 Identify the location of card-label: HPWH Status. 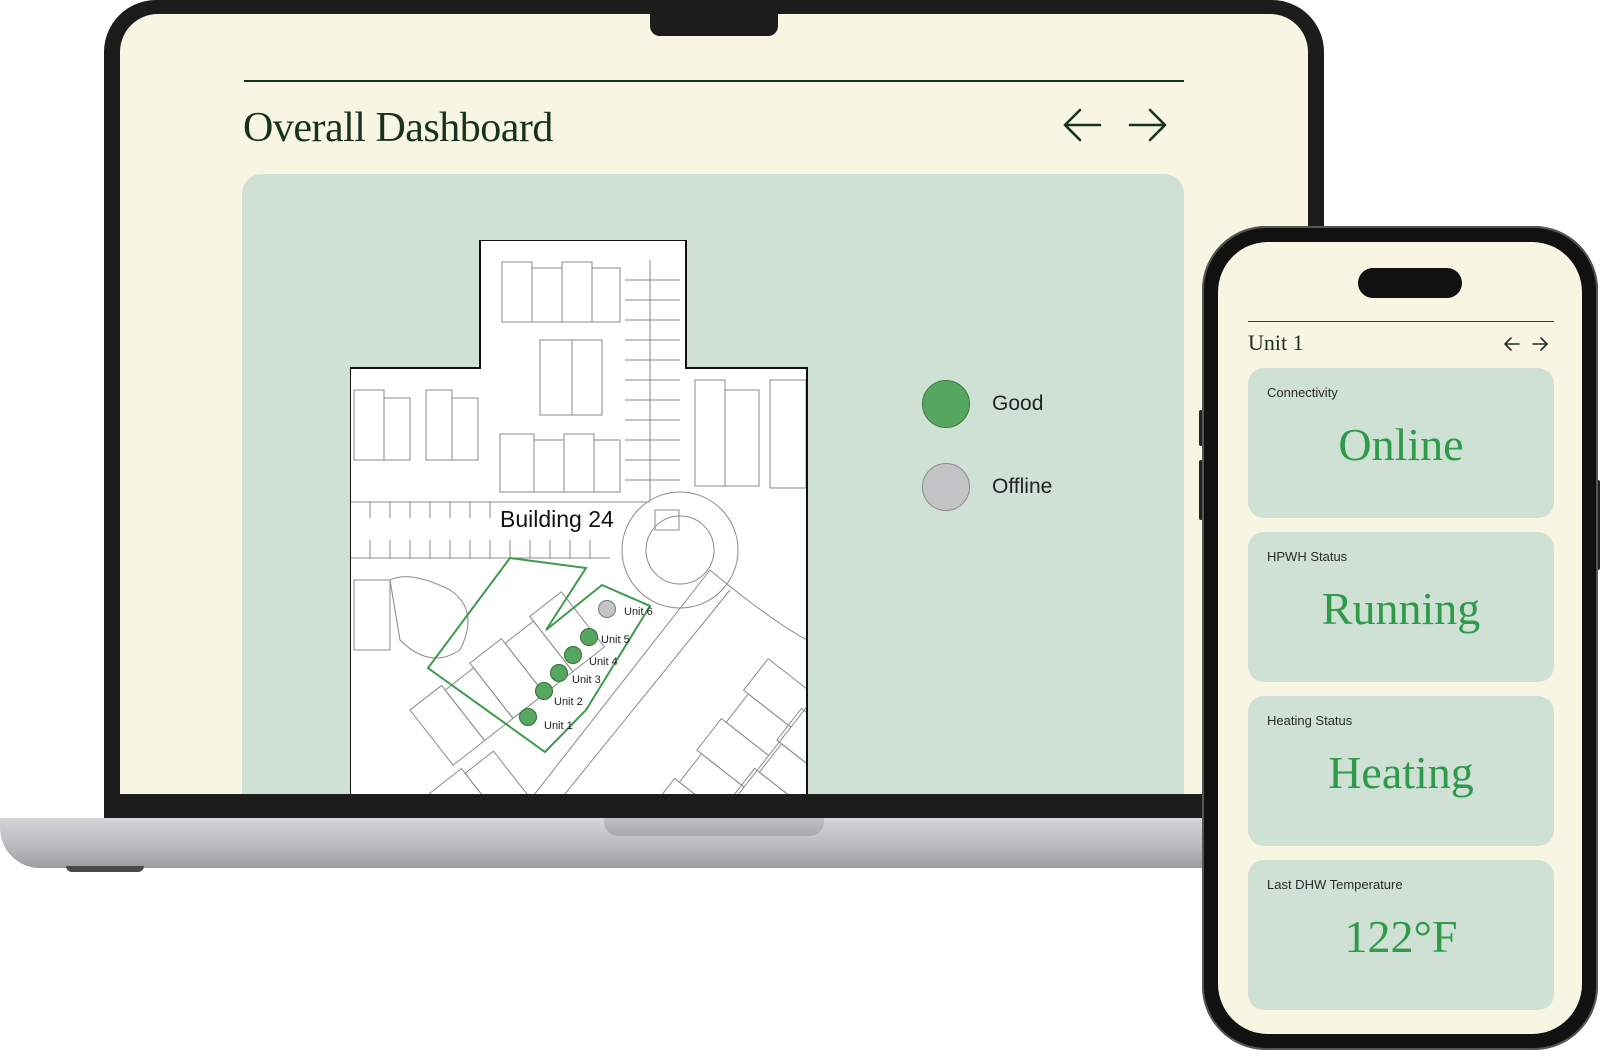
(1307, 556).